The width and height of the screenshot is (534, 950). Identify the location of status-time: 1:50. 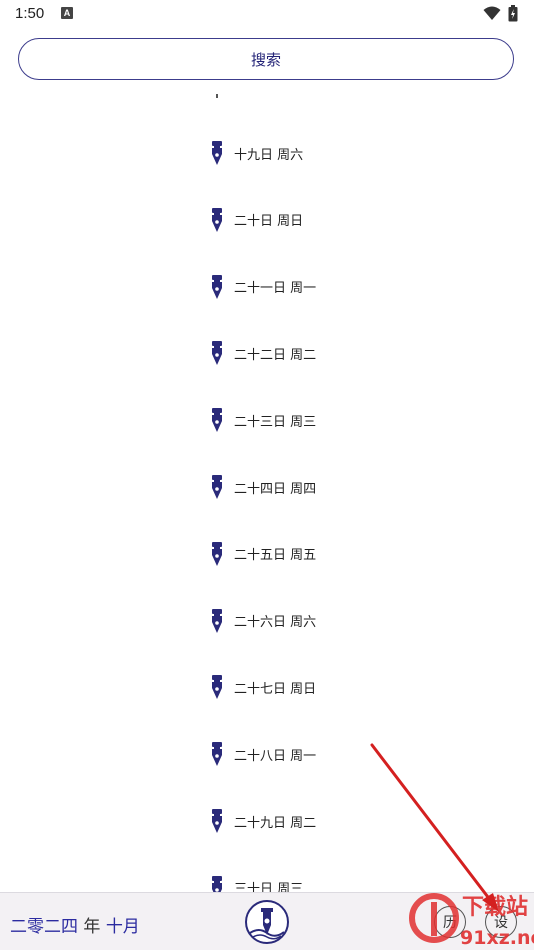
(30, 13).